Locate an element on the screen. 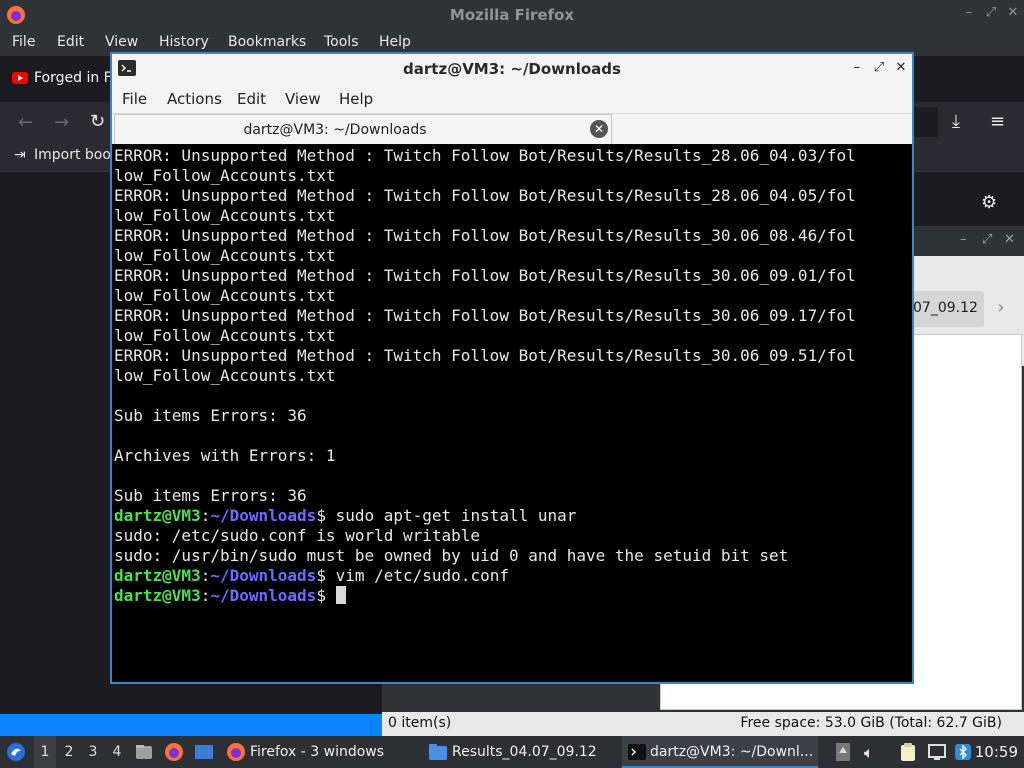 The width and height of the screenshot is (1024, 768). task-firefox: Firefox - 3 windows is located at coordinates (320, 752).